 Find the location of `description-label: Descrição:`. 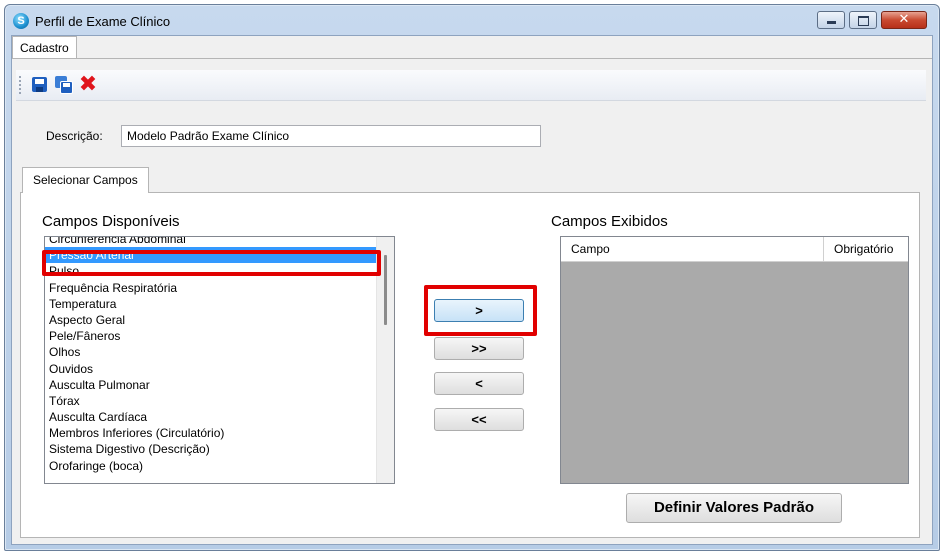

description-label: Descrição: is located at coordinates (74, 136).